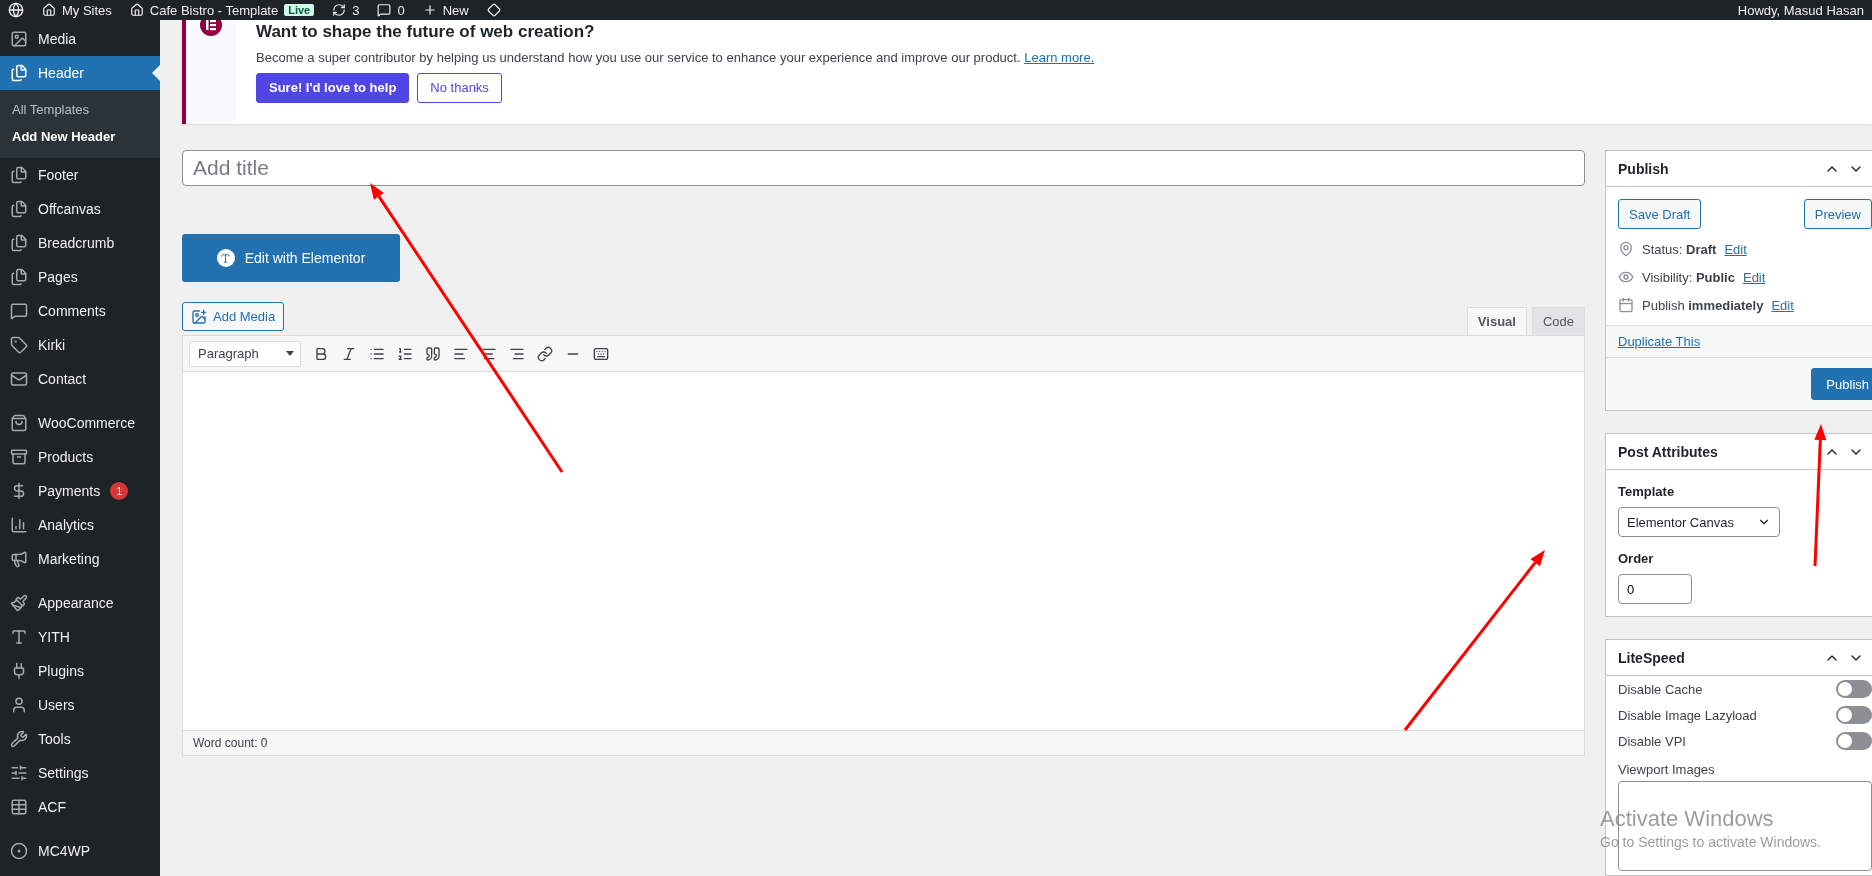  I want to click on sidebar-item: Products, so click(80, 457).